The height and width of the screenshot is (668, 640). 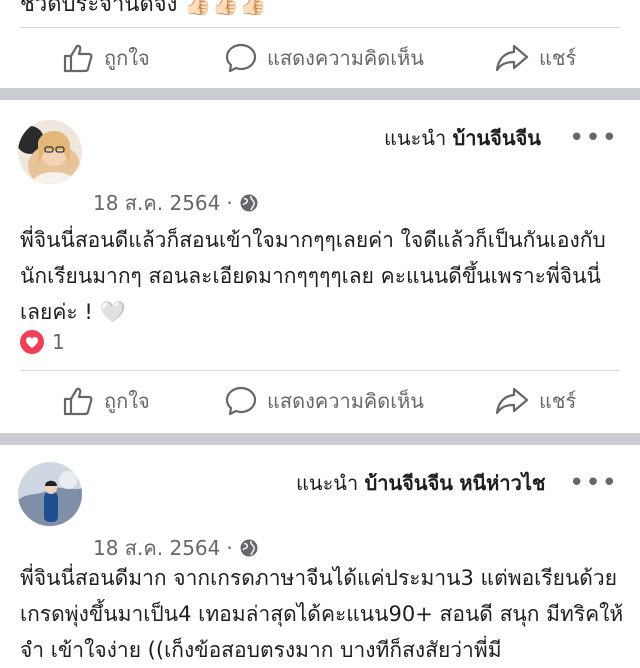 I want to click on recommendation-header: แนะนำ บ้านจีนจีน, so click(x=462, y=138).